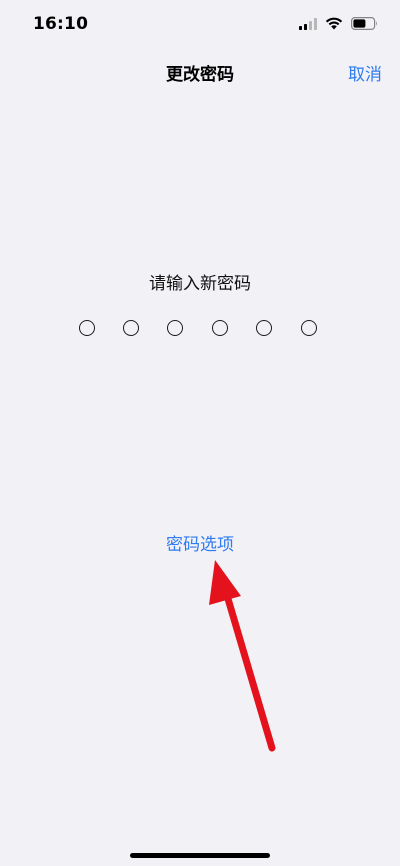 The width and height of the screenshot is (400, 866). I want to click on passcode-options-button: 密码选项, so click(200, 542).